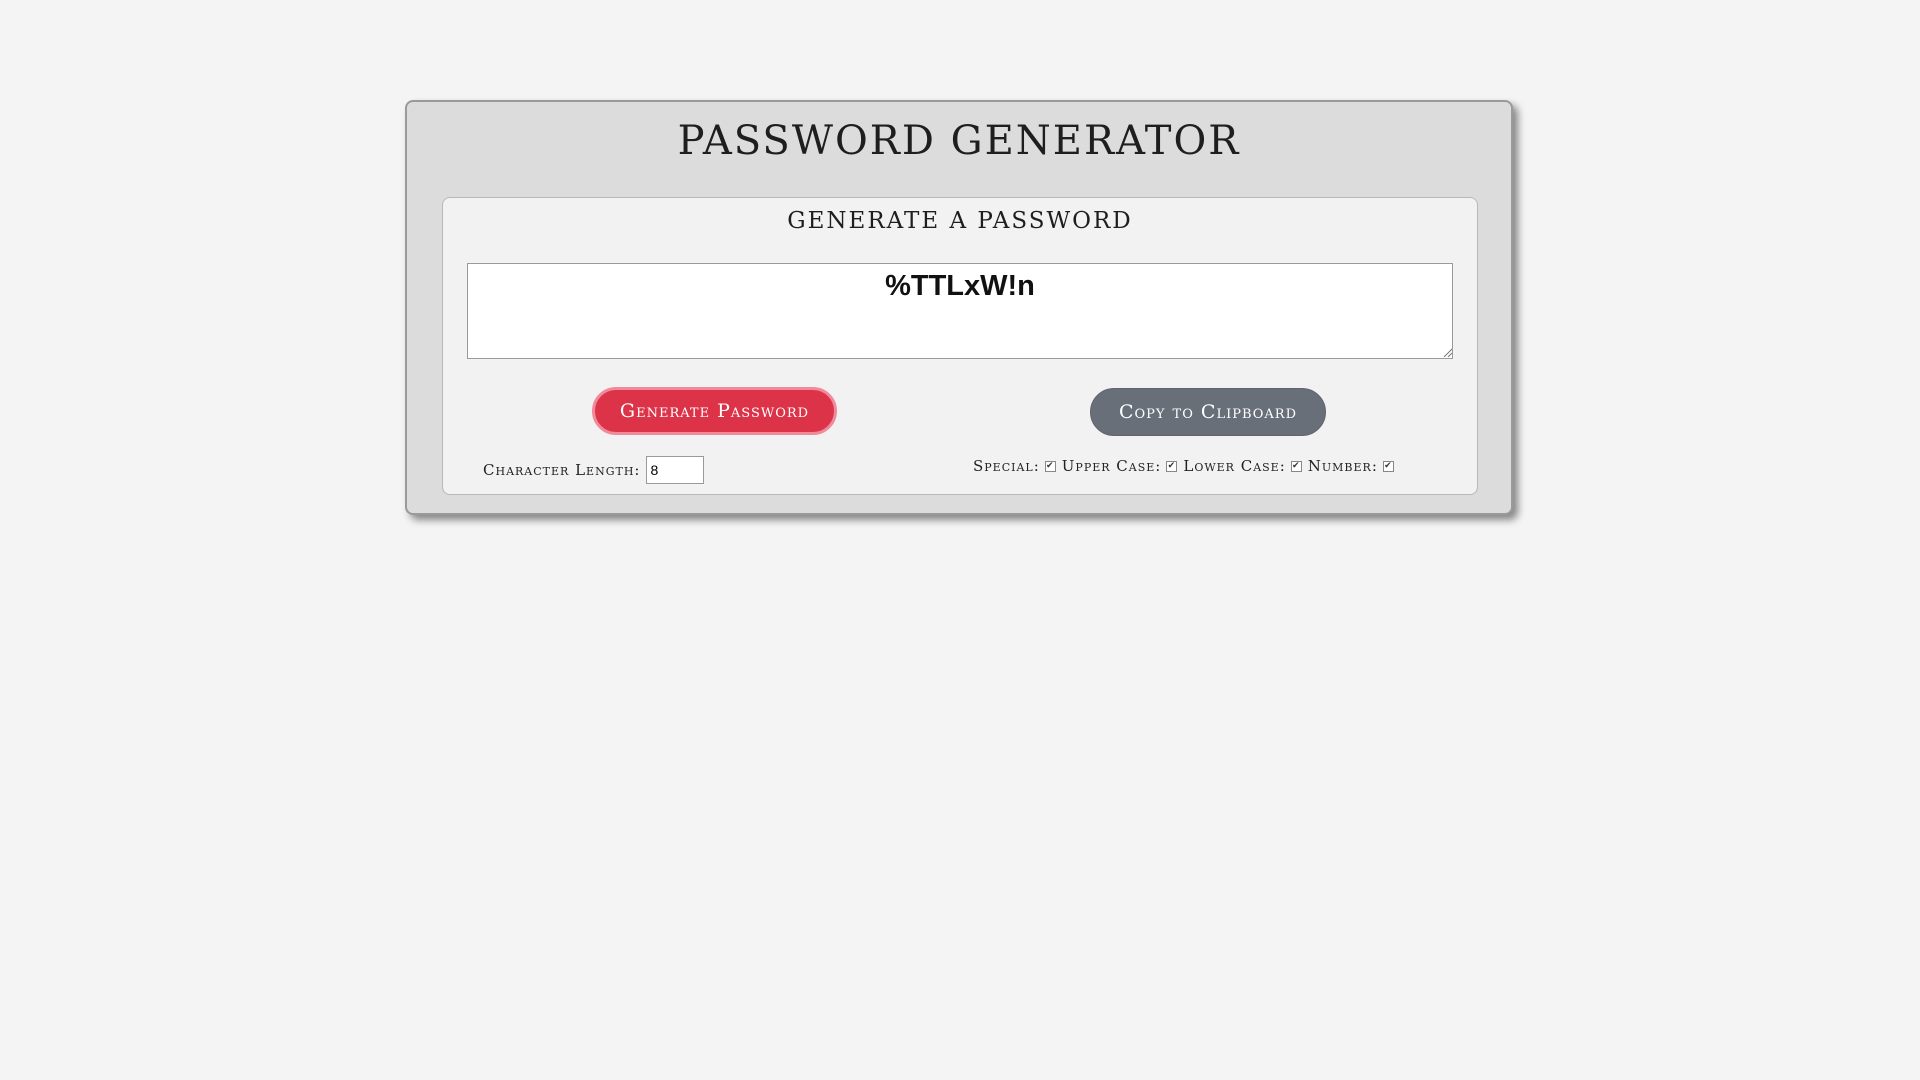  I want to click on character-length-row: Character Length:, so click(594, 470).